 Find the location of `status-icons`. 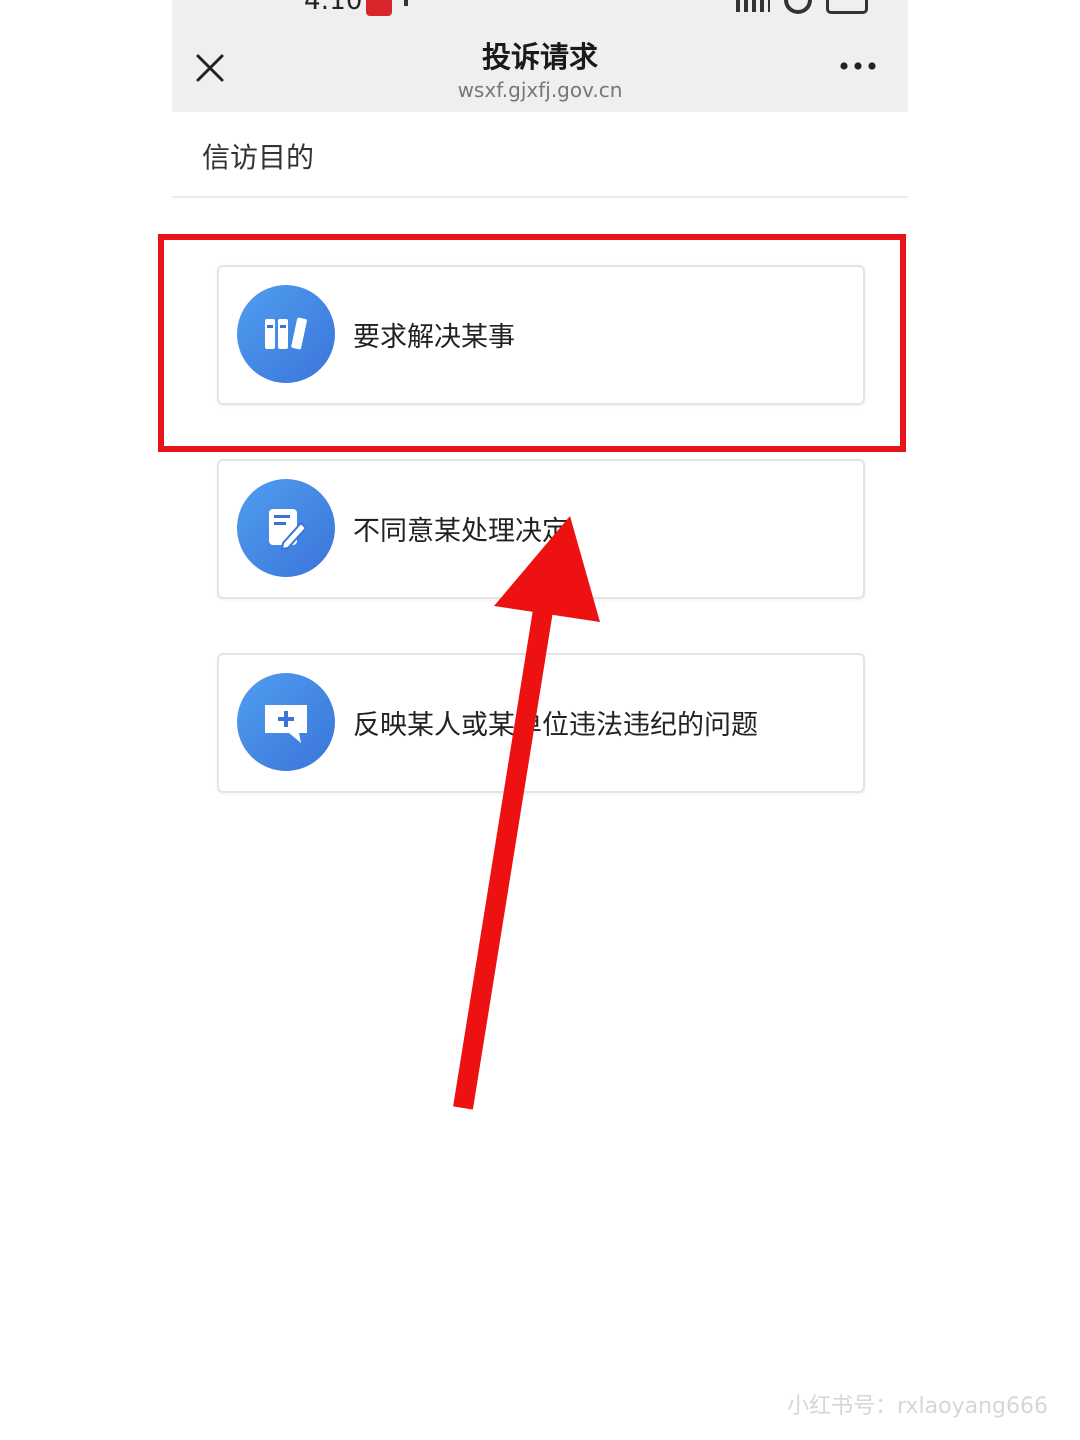

status-icons is located at coordinates (802, 7).